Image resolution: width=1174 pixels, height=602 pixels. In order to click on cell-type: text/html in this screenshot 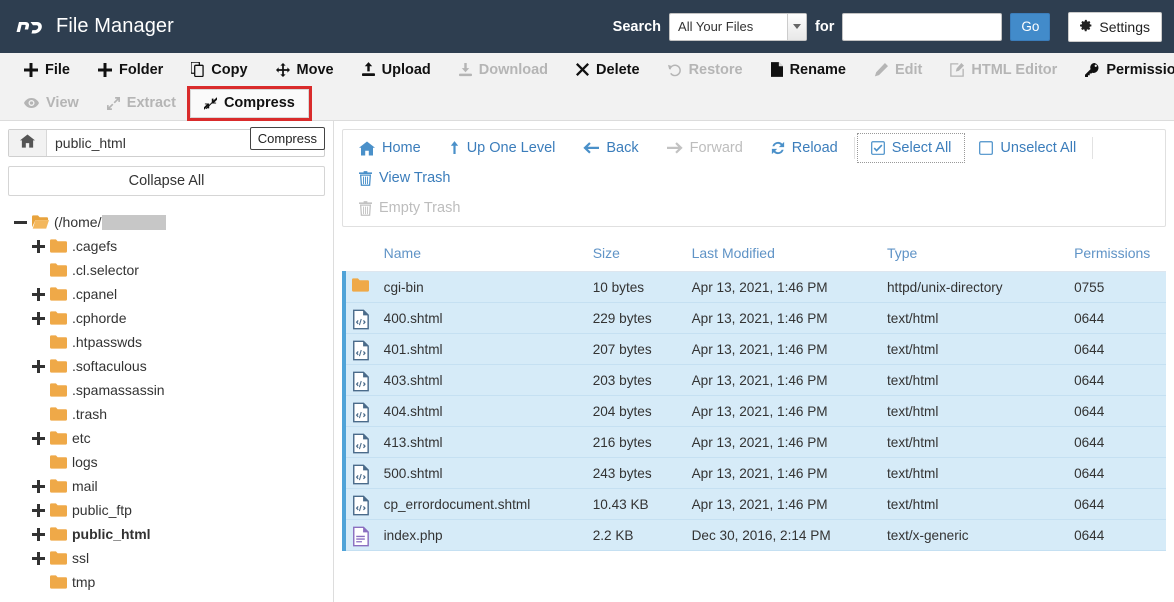, I will do `click(912, 318)`.